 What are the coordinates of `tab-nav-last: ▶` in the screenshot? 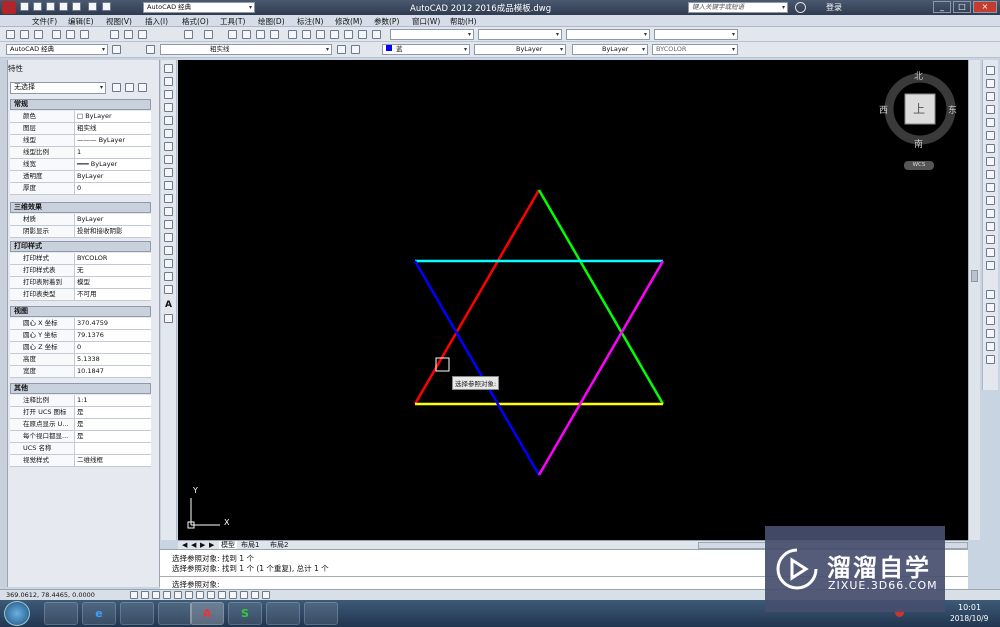 It's located at (211, 545).